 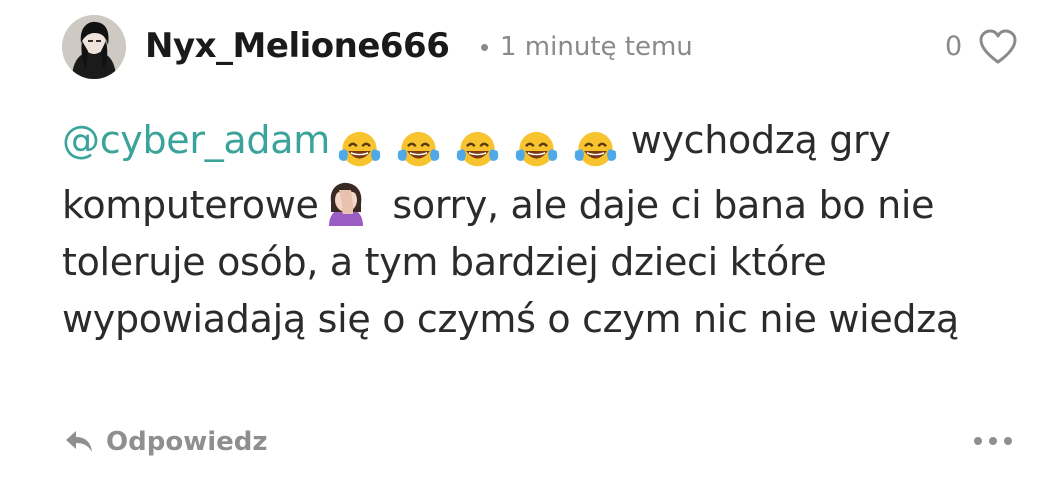 What do you see at coordinates (297, 46) in the screenshot?
I see `username: Nyx_Melione666` at bounding box center [297, 46].